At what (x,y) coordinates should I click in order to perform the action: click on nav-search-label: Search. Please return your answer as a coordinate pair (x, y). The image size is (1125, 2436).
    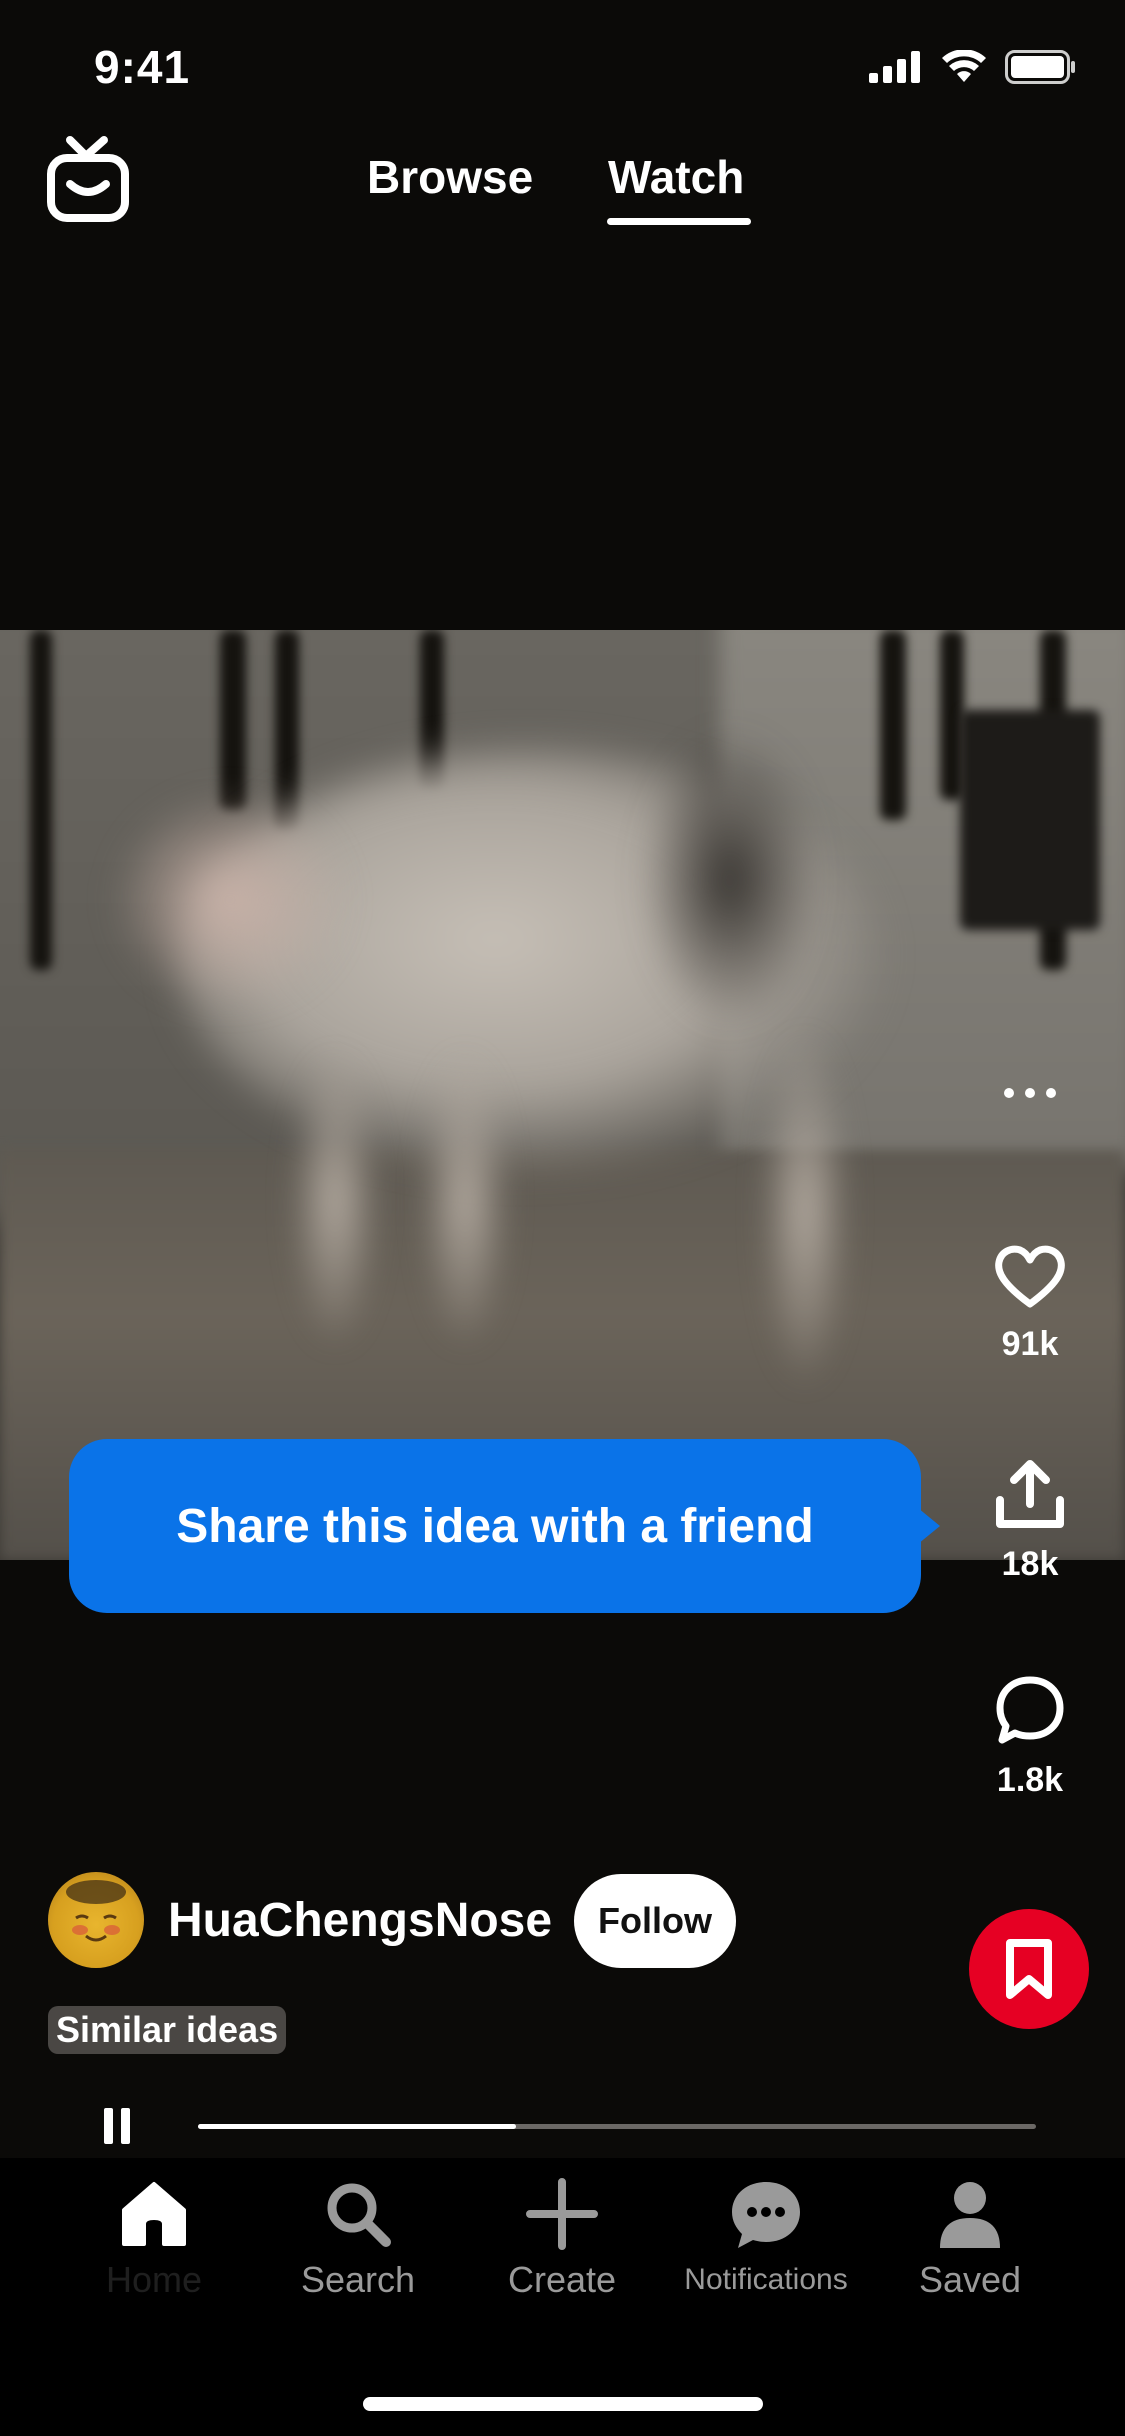
    Looking at the image, I should click on (358, 2279).